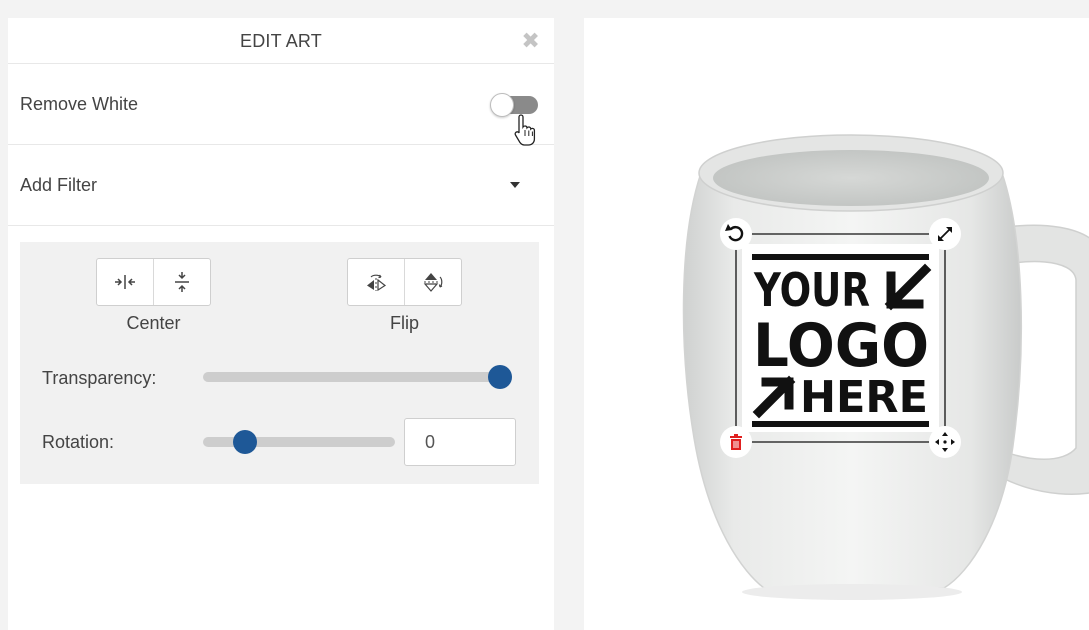 This screenshot has width=1089, height=630. What do you see at coordinates (841, 346) in the screenshot?
I see `logo-line-2: LOGO` at bounding box center [841, 346].